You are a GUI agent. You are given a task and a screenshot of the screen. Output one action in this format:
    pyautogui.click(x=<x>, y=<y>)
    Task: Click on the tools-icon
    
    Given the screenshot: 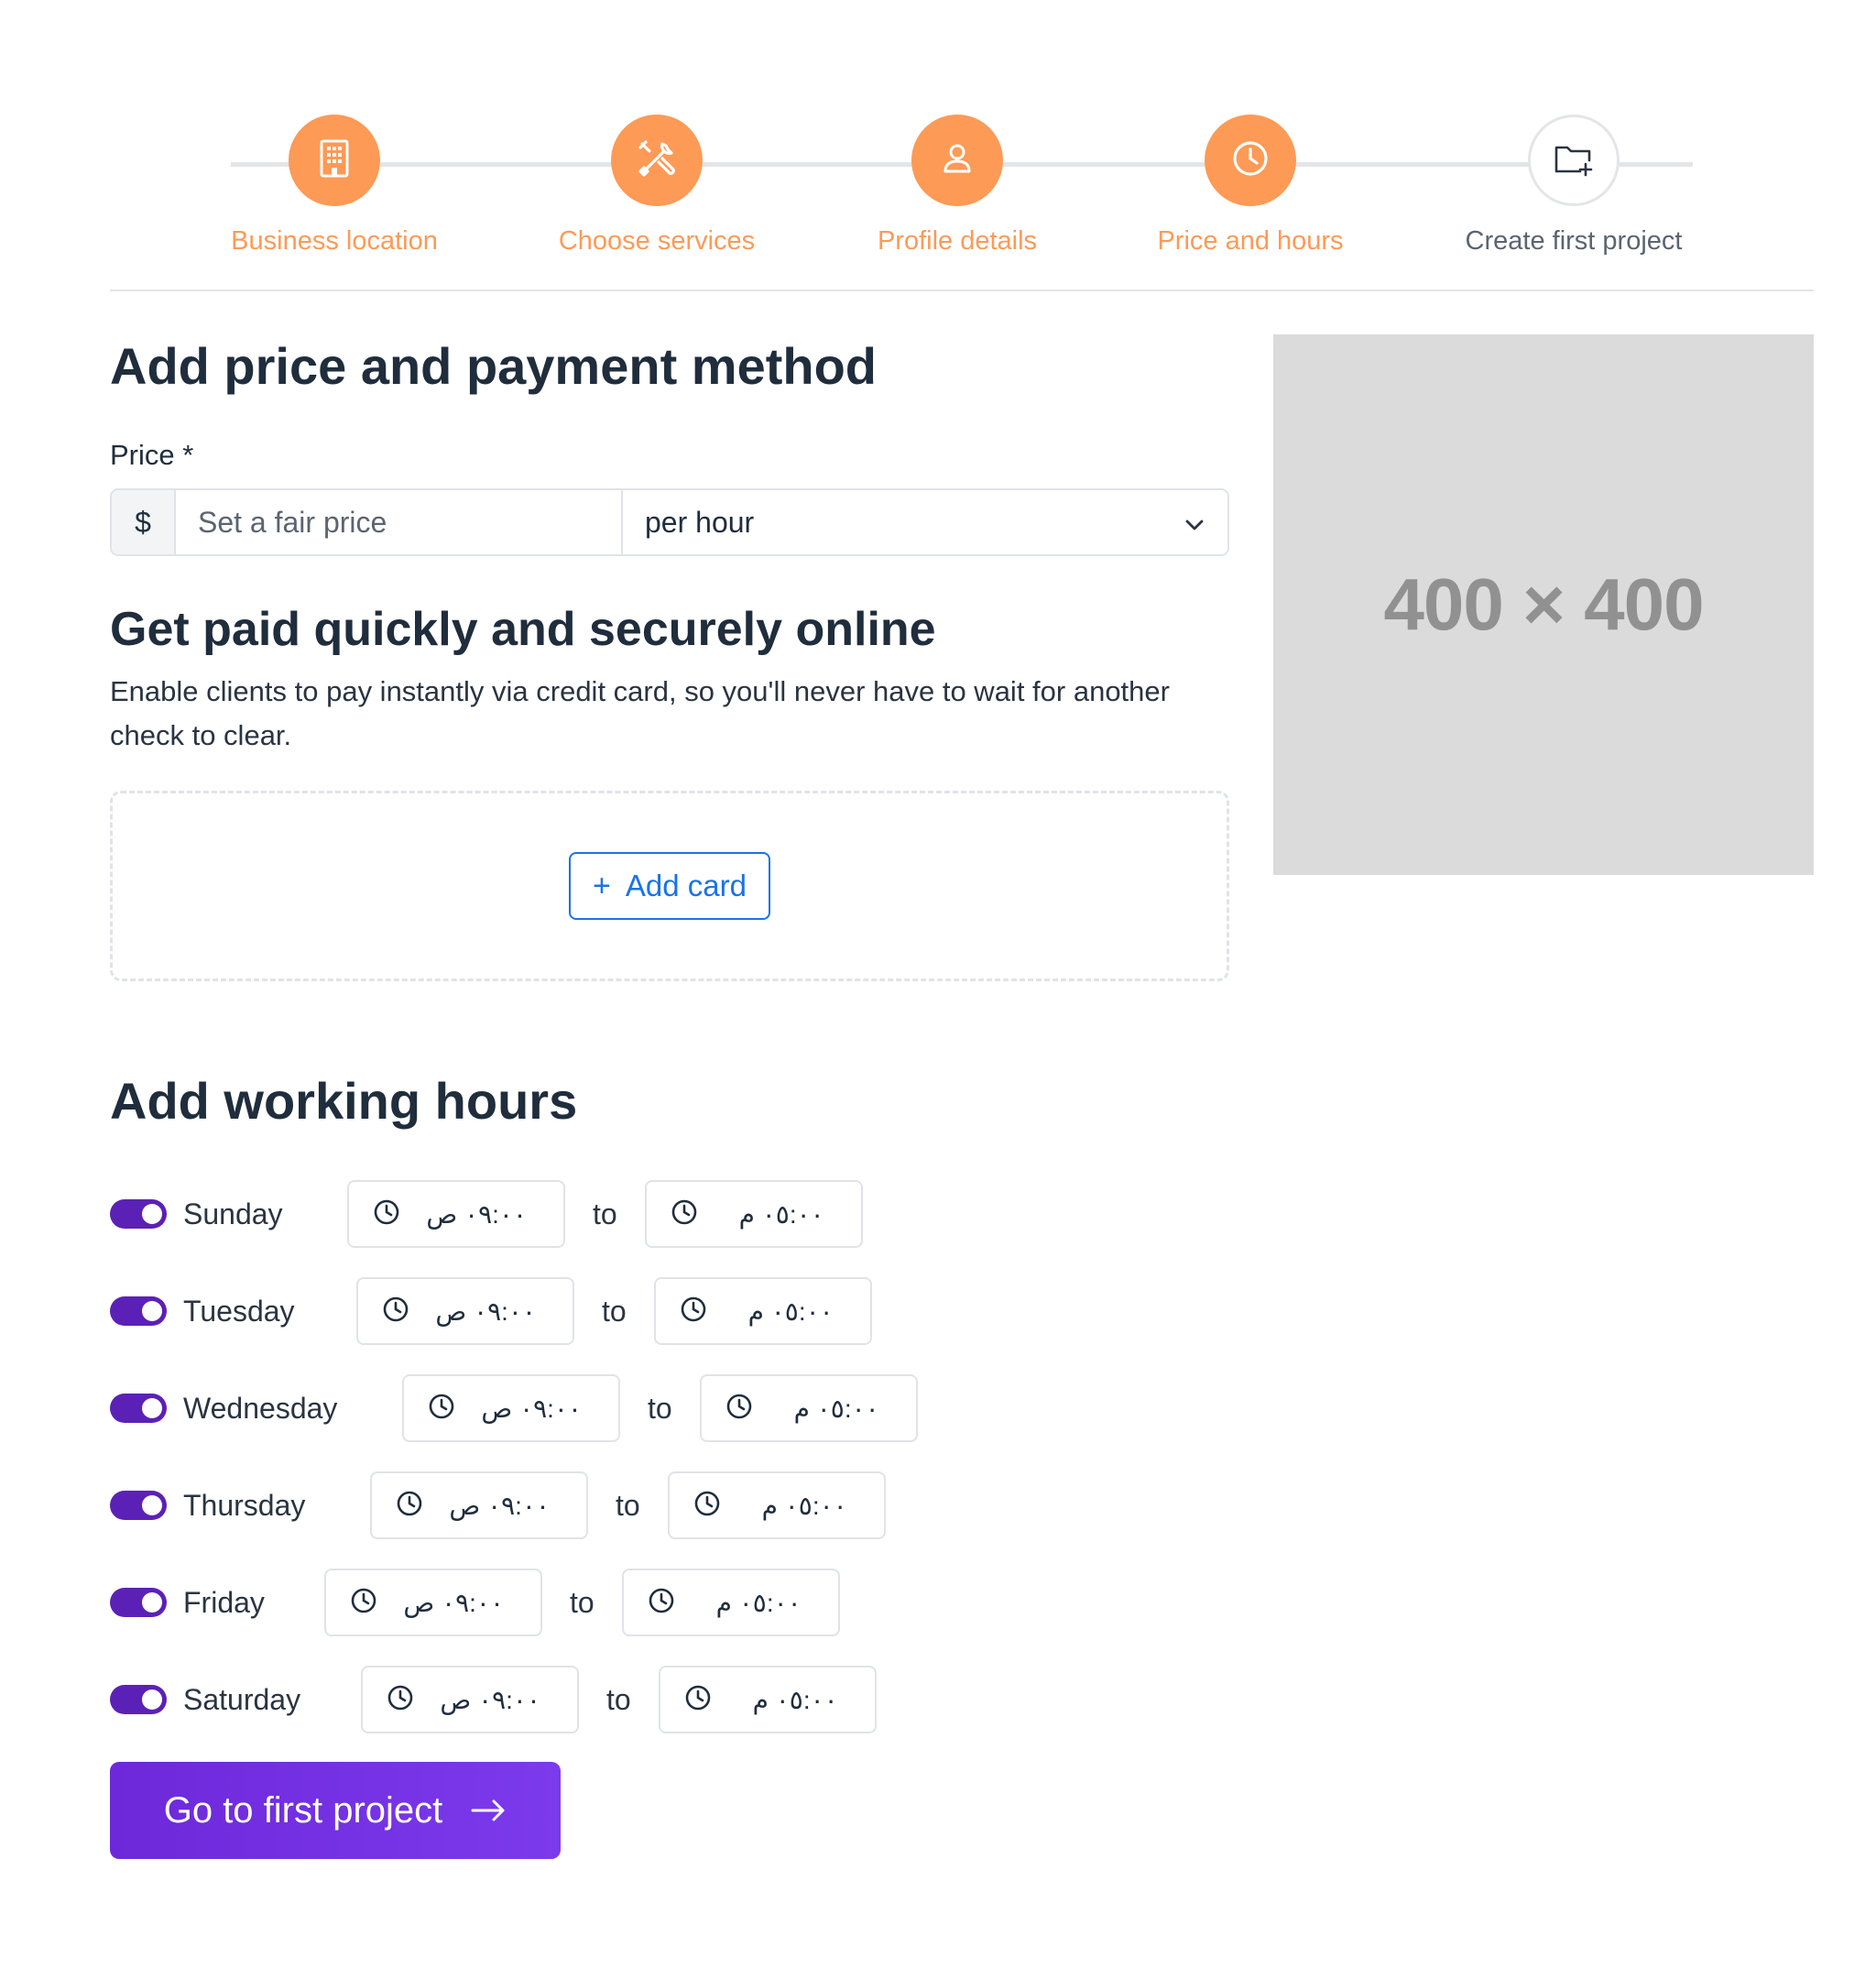 What is the action you would take?
    pyautogui.click(x=657, y=160)
    